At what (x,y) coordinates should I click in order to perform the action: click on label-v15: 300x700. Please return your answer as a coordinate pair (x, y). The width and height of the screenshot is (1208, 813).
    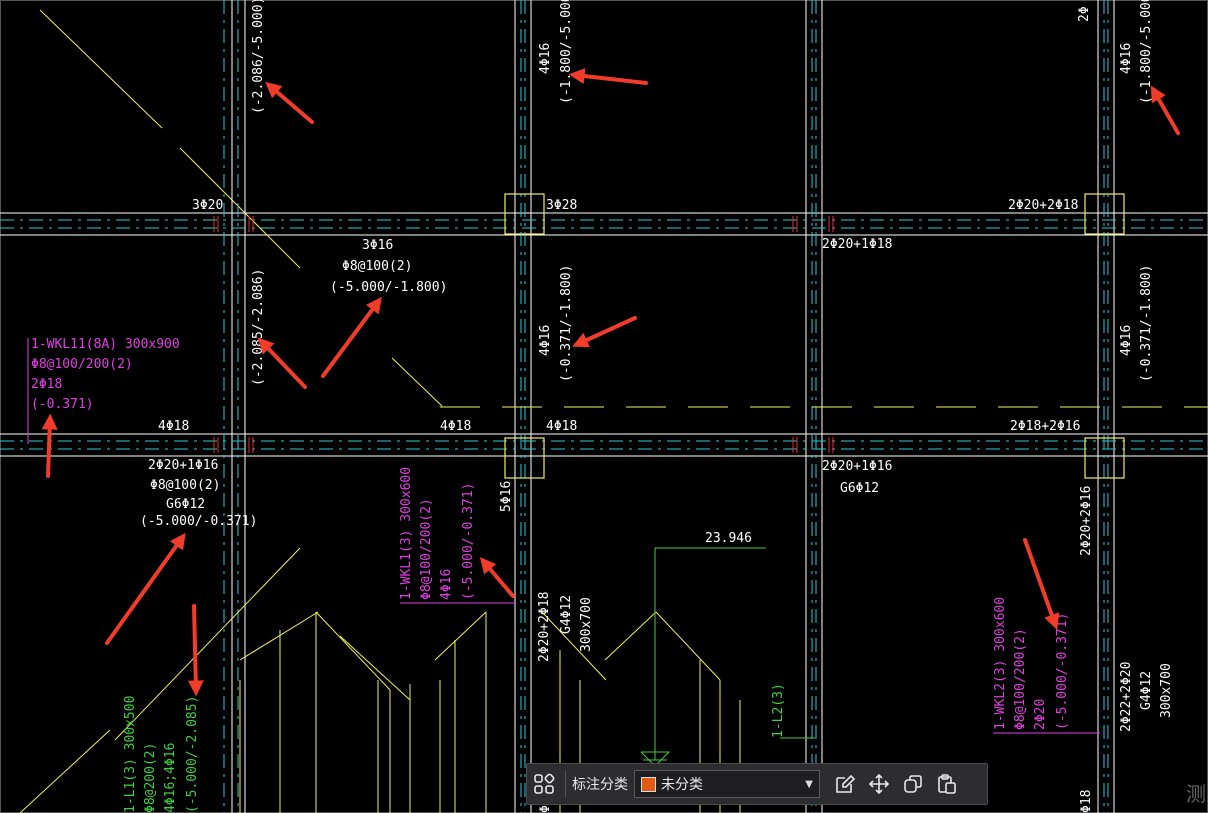
    Looking at the image, I should click on (586, 624).